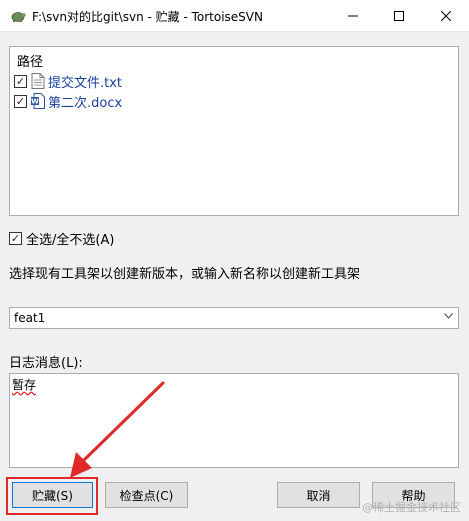 The height and width of the screenshot is (521, 469). Describe the element at coordinates (234, 318) in the screenshot. I see `shelf-name-combo: feat1` at that location.